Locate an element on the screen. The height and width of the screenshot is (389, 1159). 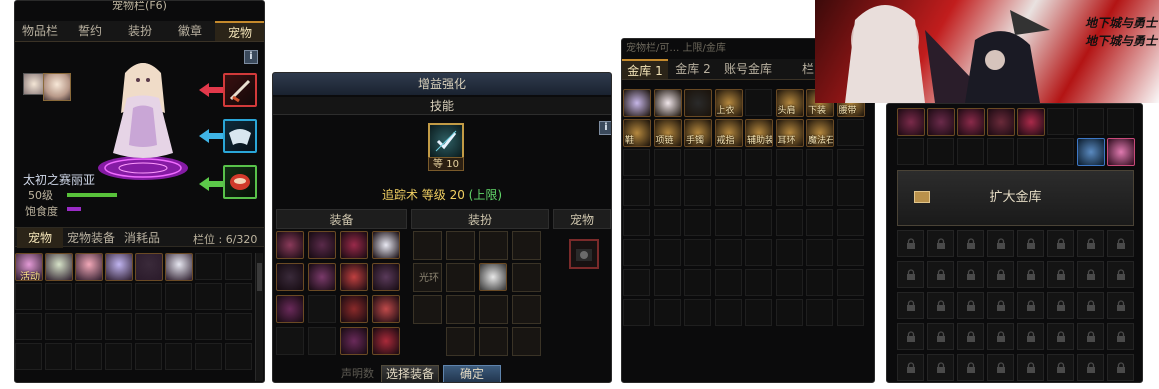
vault-item: 魔法石 is located at coordinates (820, 133).